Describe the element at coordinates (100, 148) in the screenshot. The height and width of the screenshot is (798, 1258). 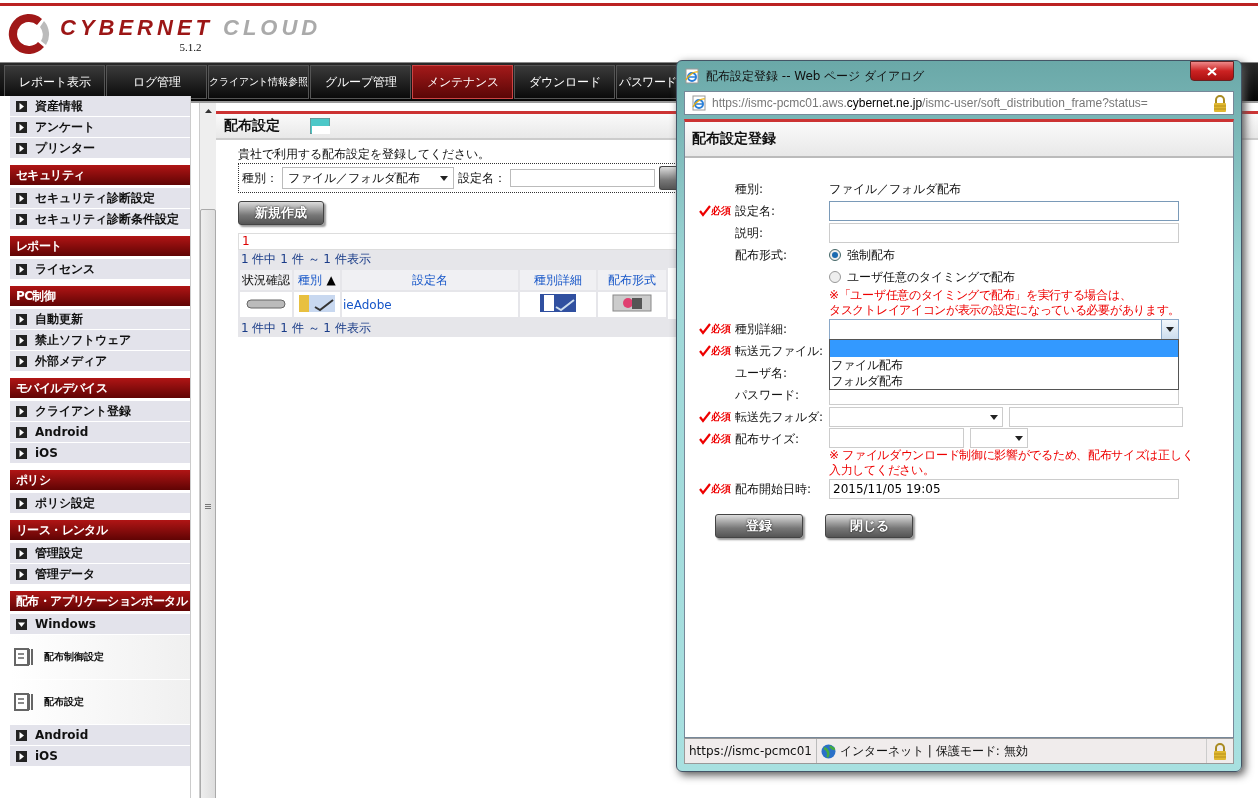
I see `sidebar-item: プリンター` at that location.